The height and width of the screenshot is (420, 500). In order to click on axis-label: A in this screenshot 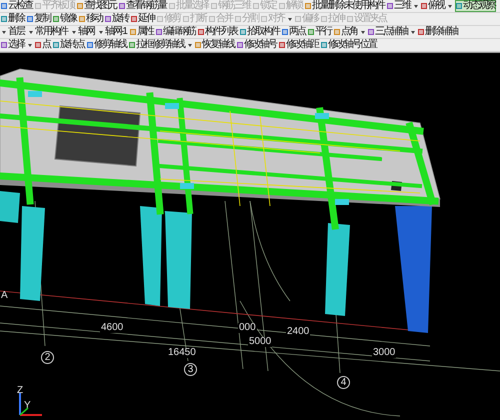, I will do `click(4, 296)`.